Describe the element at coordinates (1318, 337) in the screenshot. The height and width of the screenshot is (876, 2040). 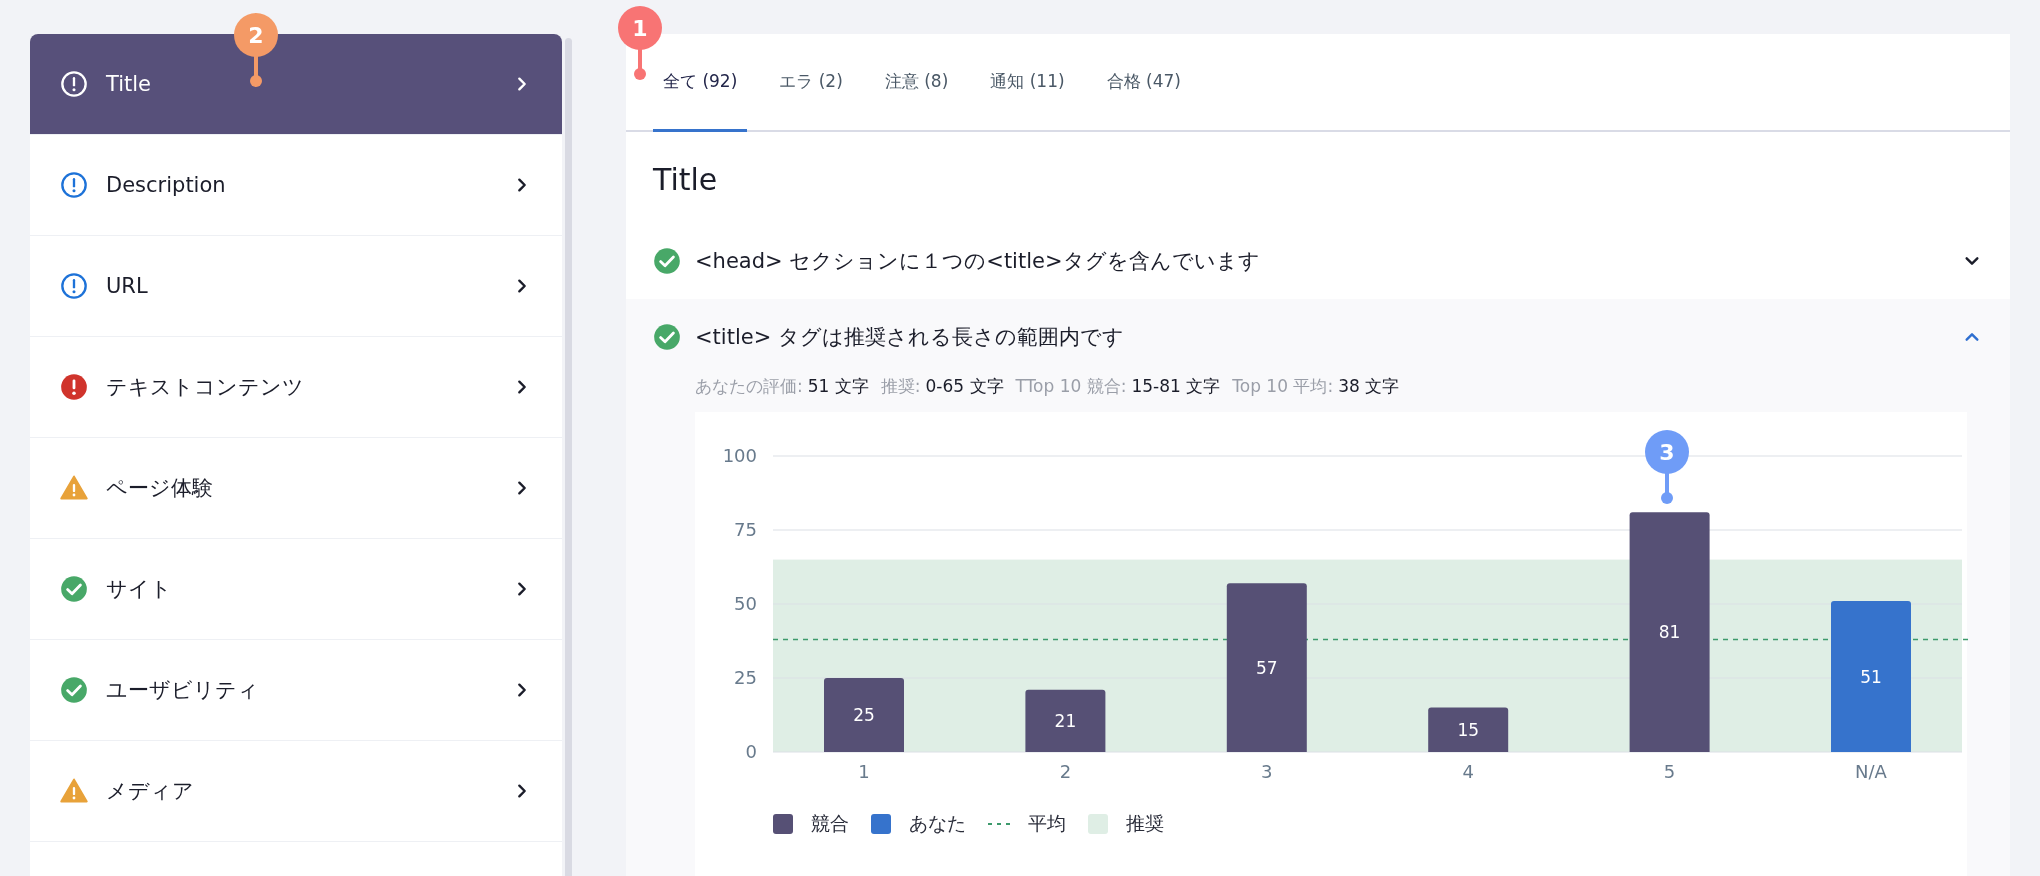
I see `check-row-header: <title> タグは推奨される長さの範囲内です` at that location.